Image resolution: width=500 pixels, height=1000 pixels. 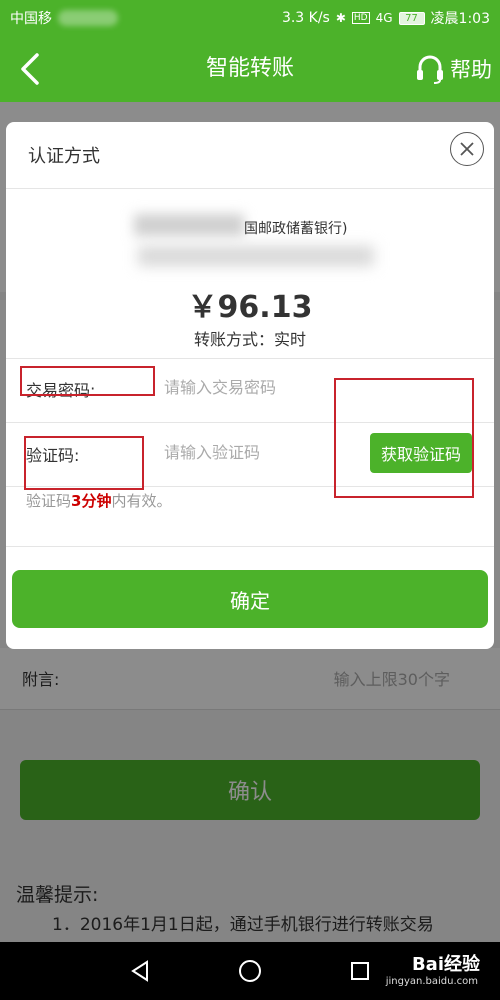 I want to click on hint-prefix: 验证码, so click(x=49, y=501).